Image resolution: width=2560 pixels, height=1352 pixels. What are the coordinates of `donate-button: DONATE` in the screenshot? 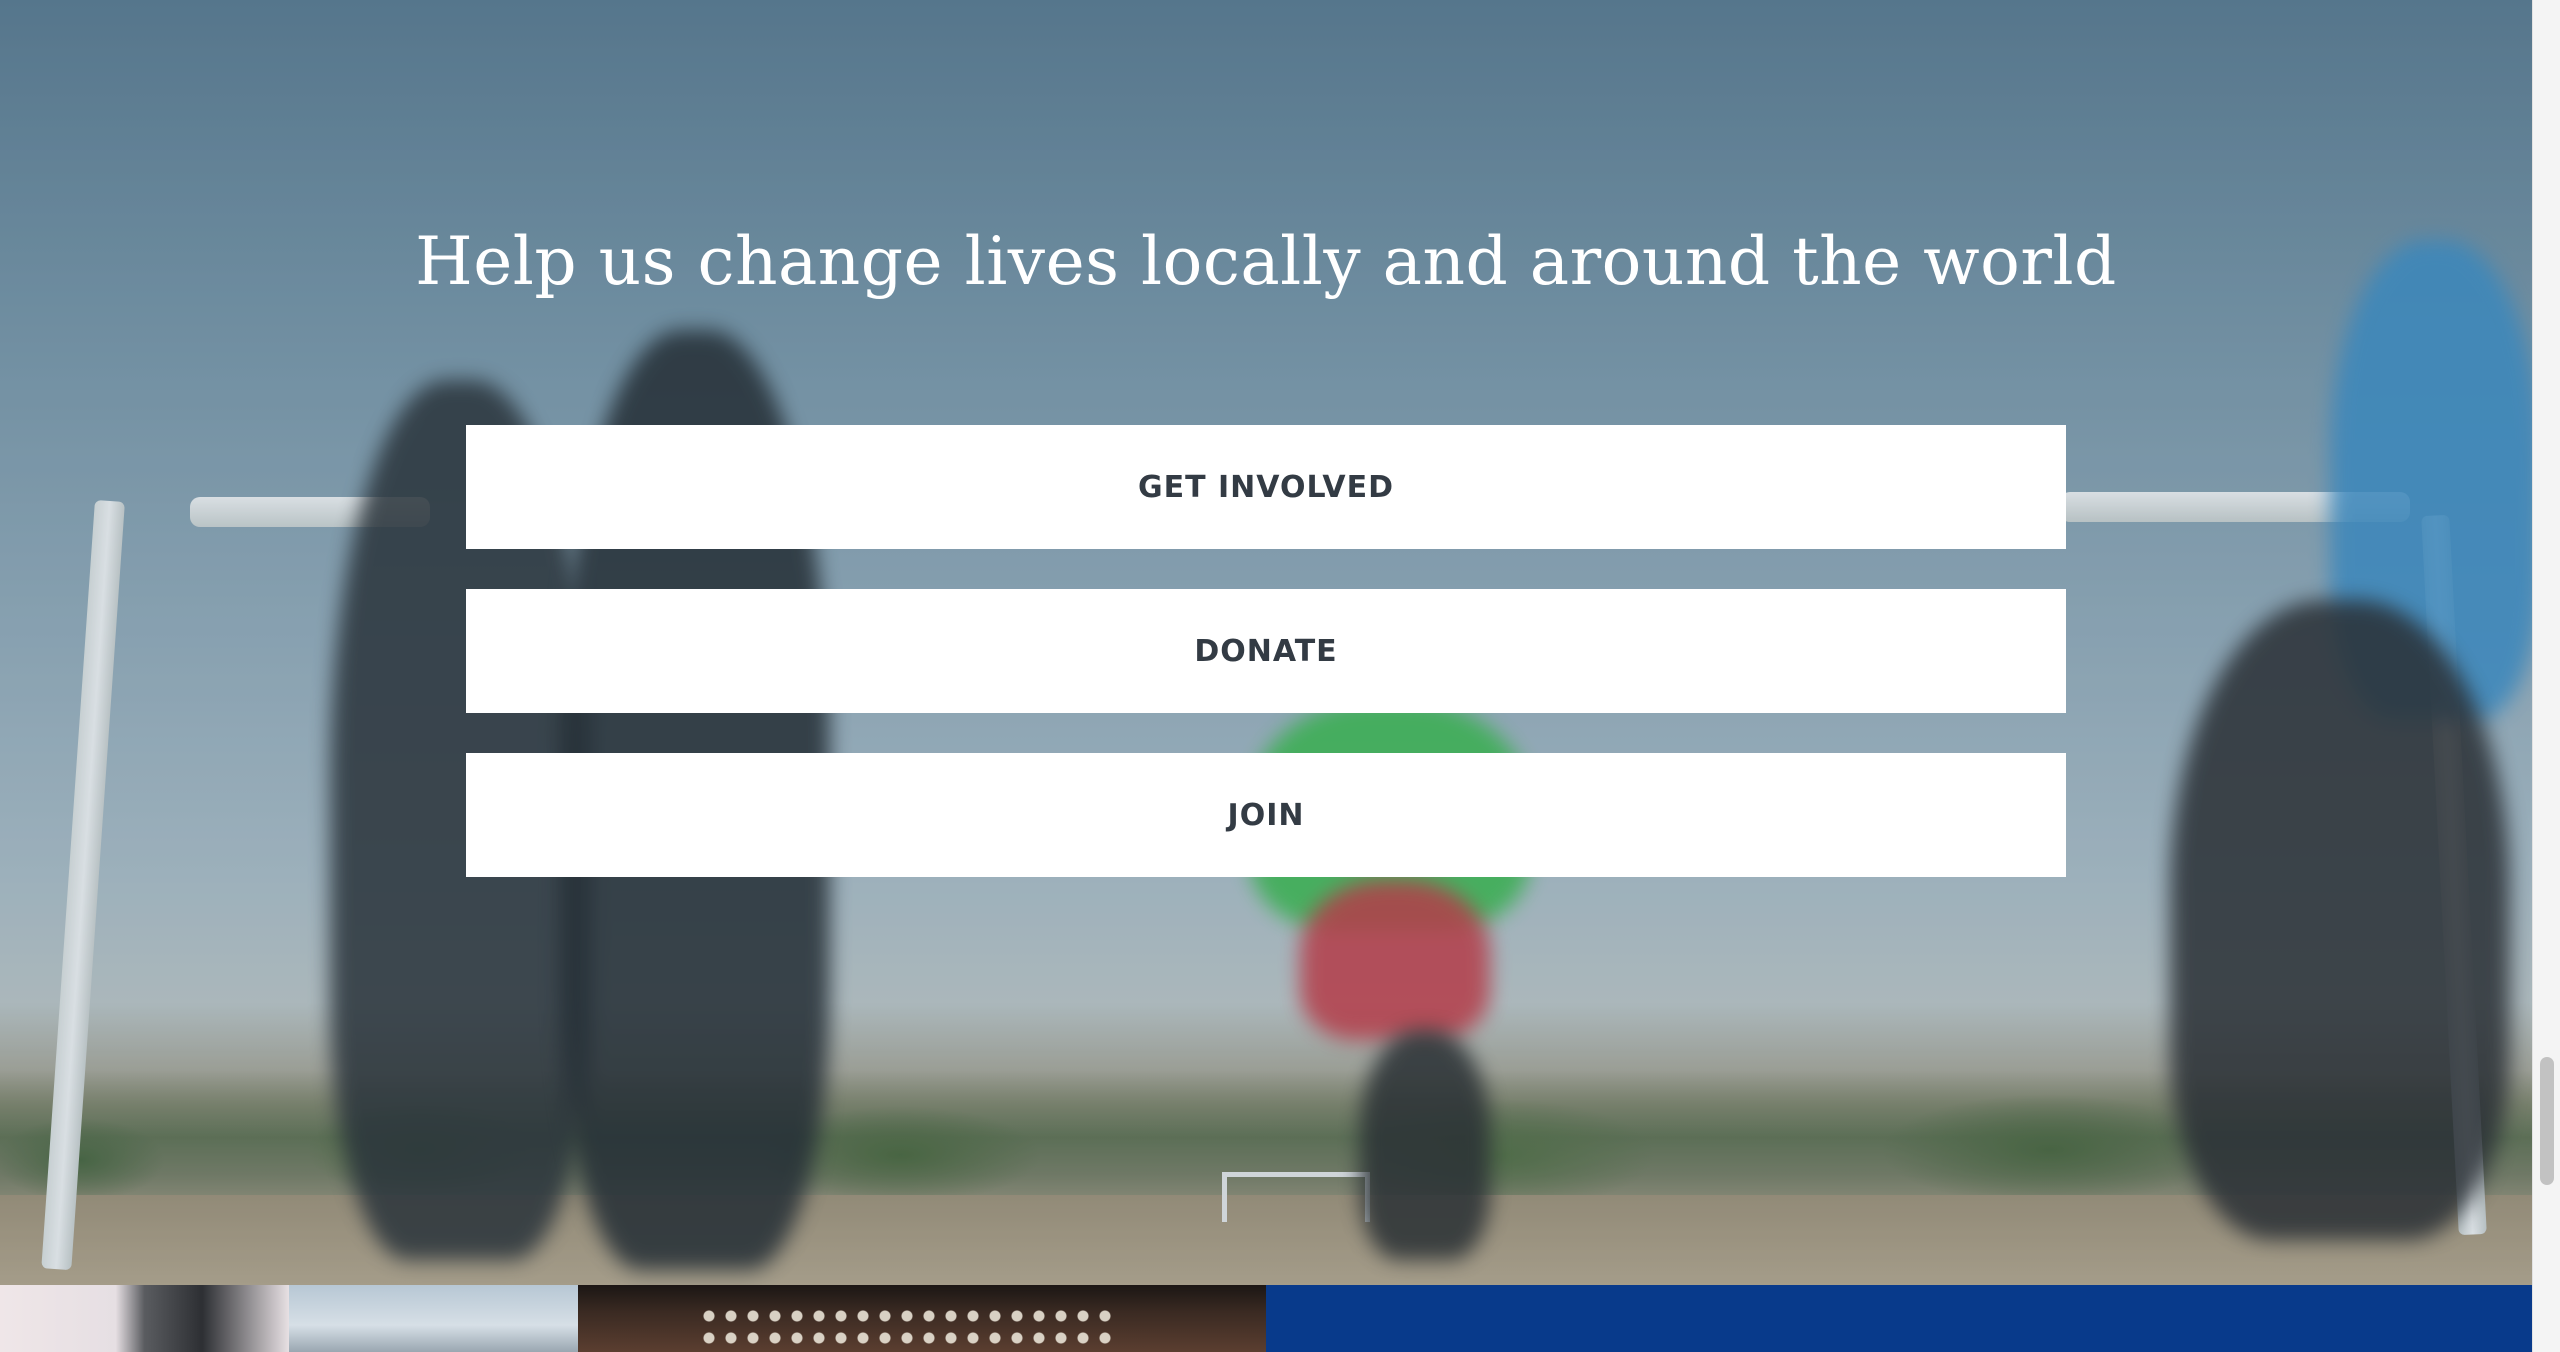 It's located at (1266, 651).